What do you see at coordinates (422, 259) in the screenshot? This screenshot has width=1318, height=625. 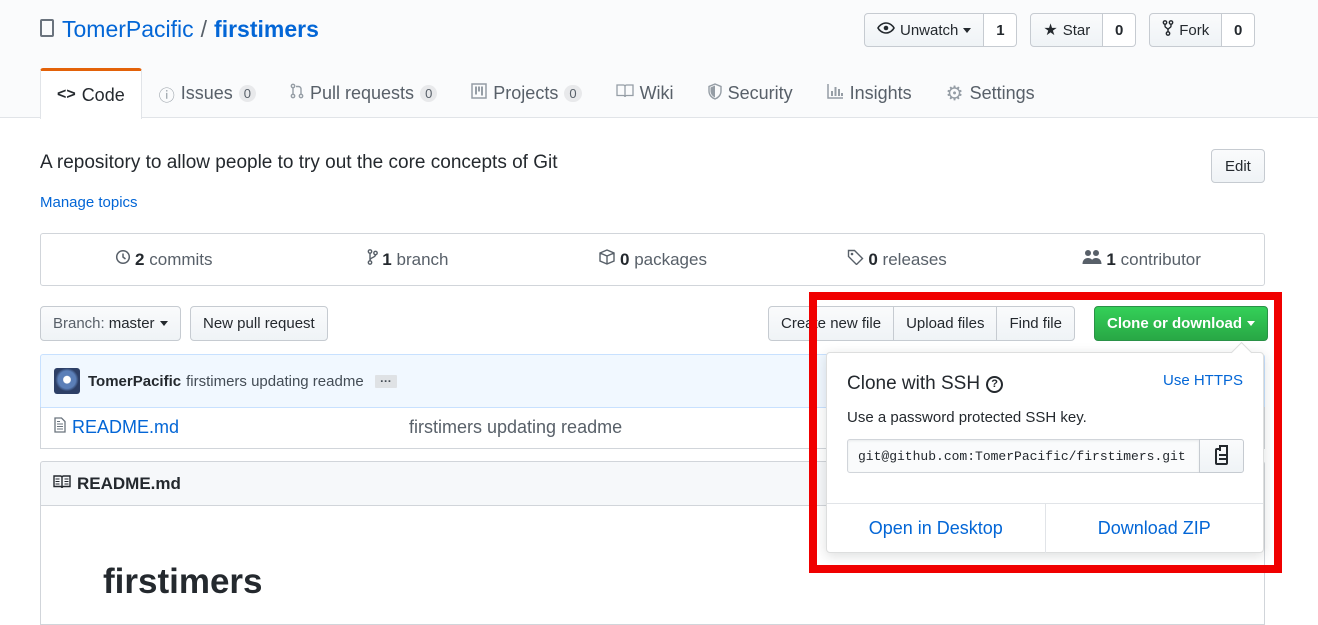 I see `branches-label: branch` at bounding box center [422, 259].